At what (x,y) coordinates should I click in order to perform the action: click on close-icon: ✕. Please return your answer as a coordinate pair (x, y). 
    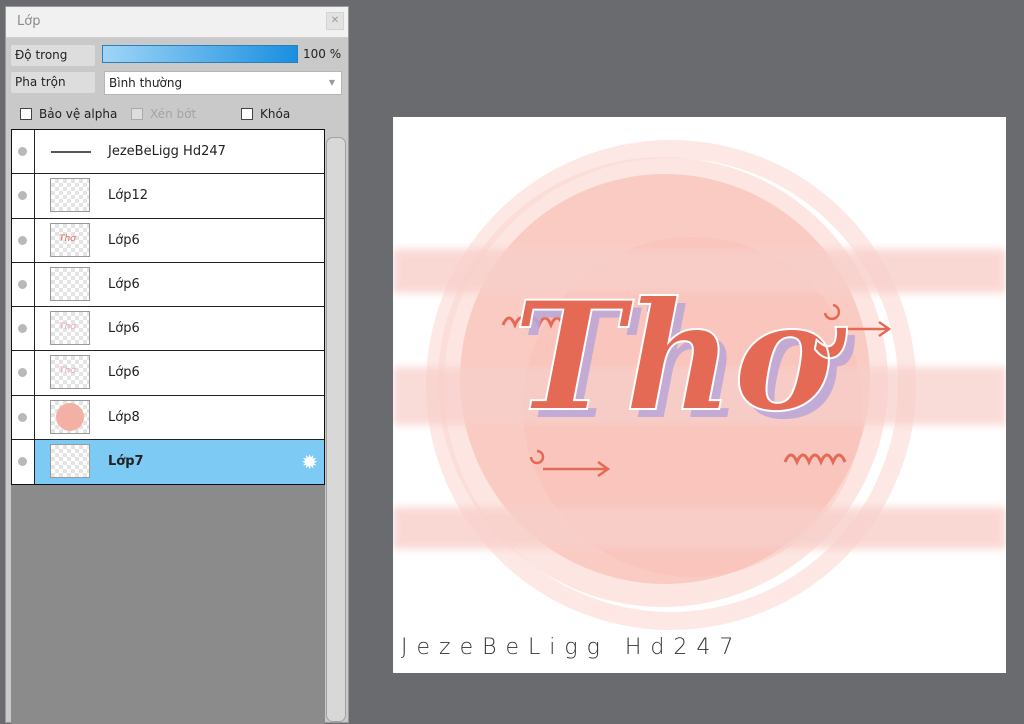
    Looking at the image, I should click on (335, 21).